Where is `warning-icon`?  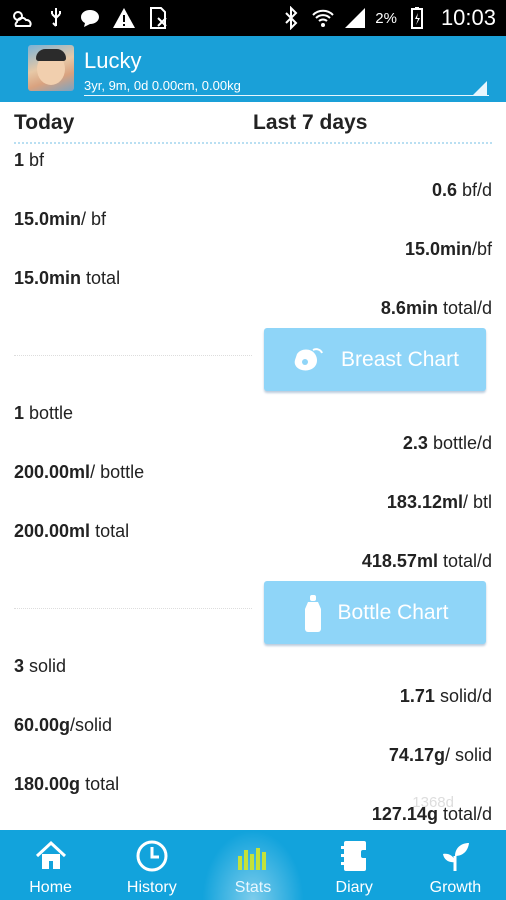
warning-icon is located at coordinates (124, 18).